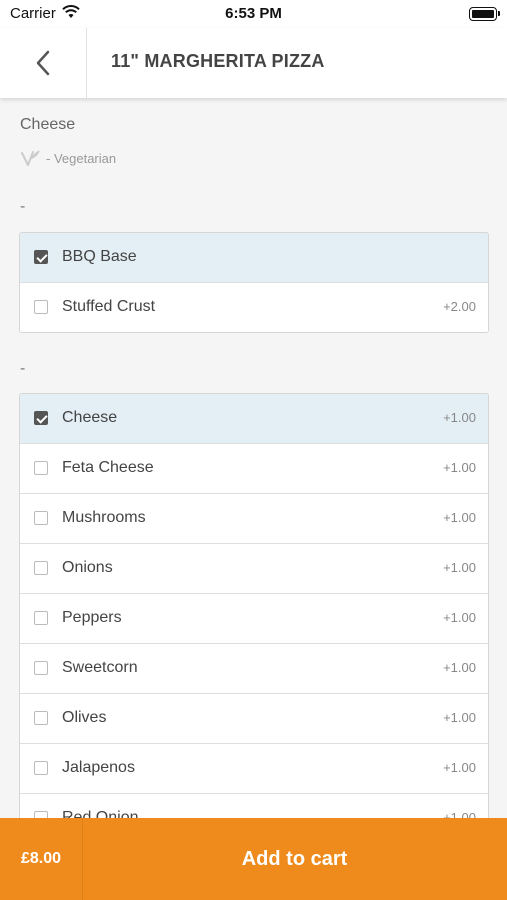 Image resolution: width=507 pixels, height=900 pixels. I want to click on option-row-stuffed-crust: Stuffed Crust +2.00, so click(254, 307).